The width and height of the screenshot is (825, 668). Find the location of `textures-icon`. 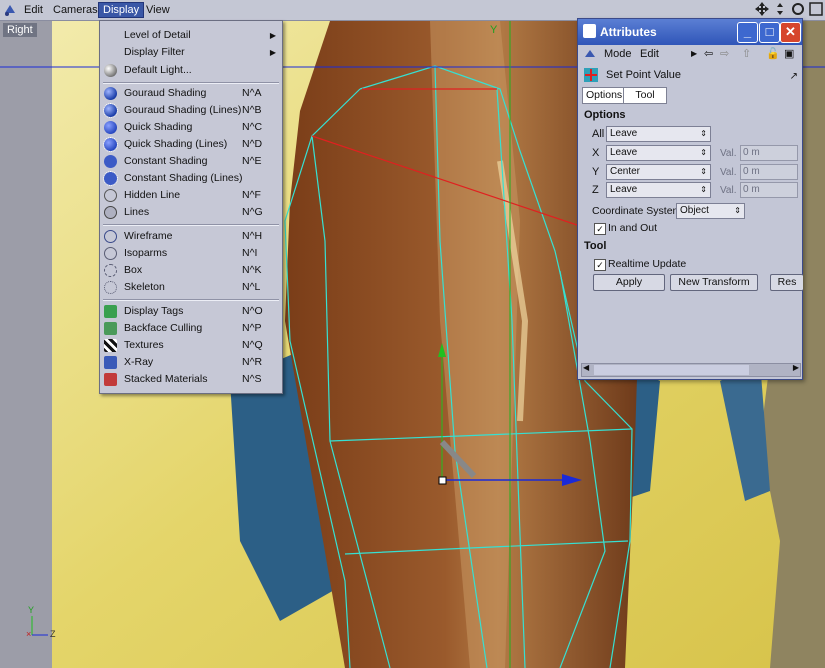

textures-icon is located at coordinates (110, 345).